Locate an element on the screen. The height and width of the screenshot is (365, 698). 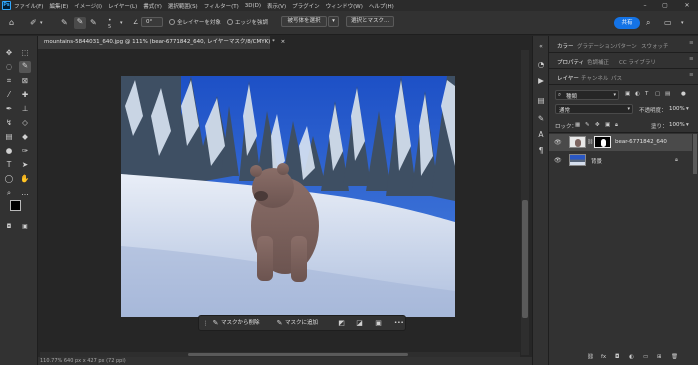
tab-swatches: スウォッチ is located at coordinates (655, 46).